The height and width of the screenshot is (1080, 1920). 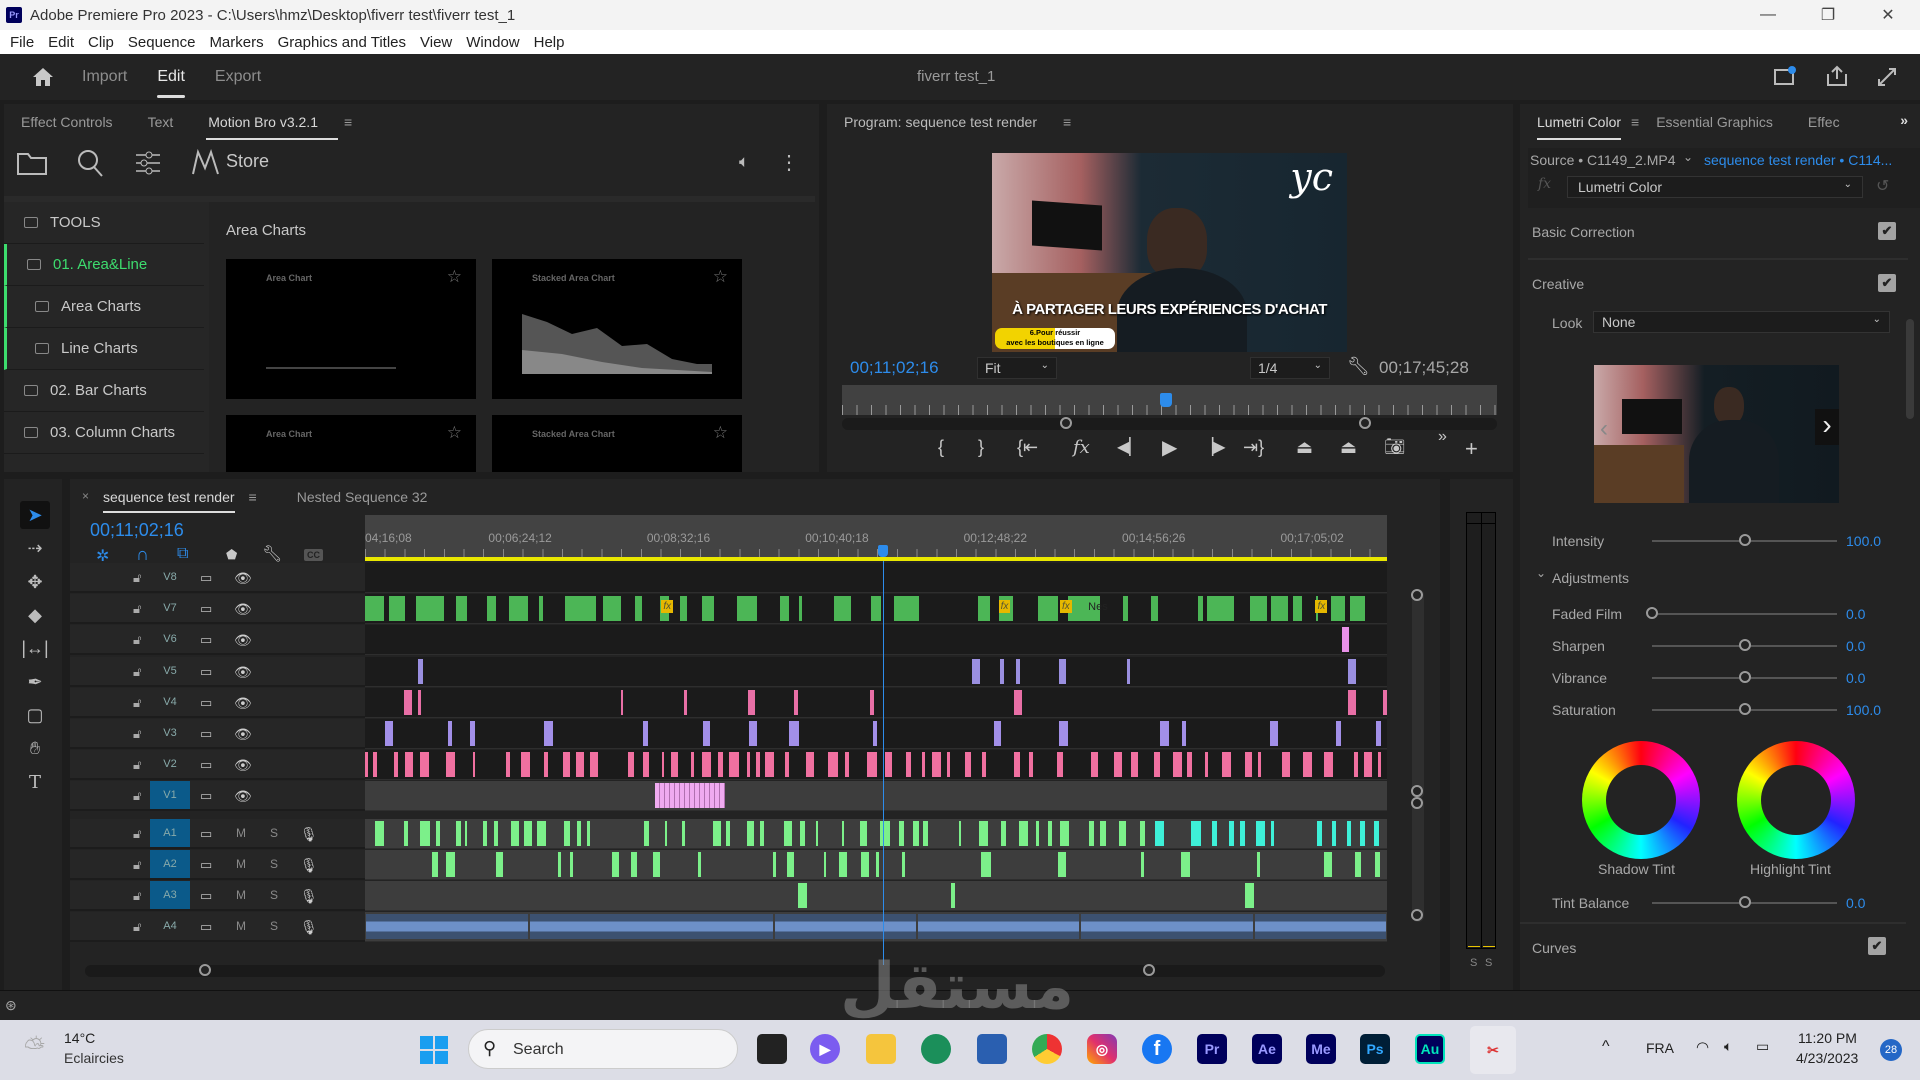 I want to click on tab-effects: Effec, so click(x=1824, y=122).